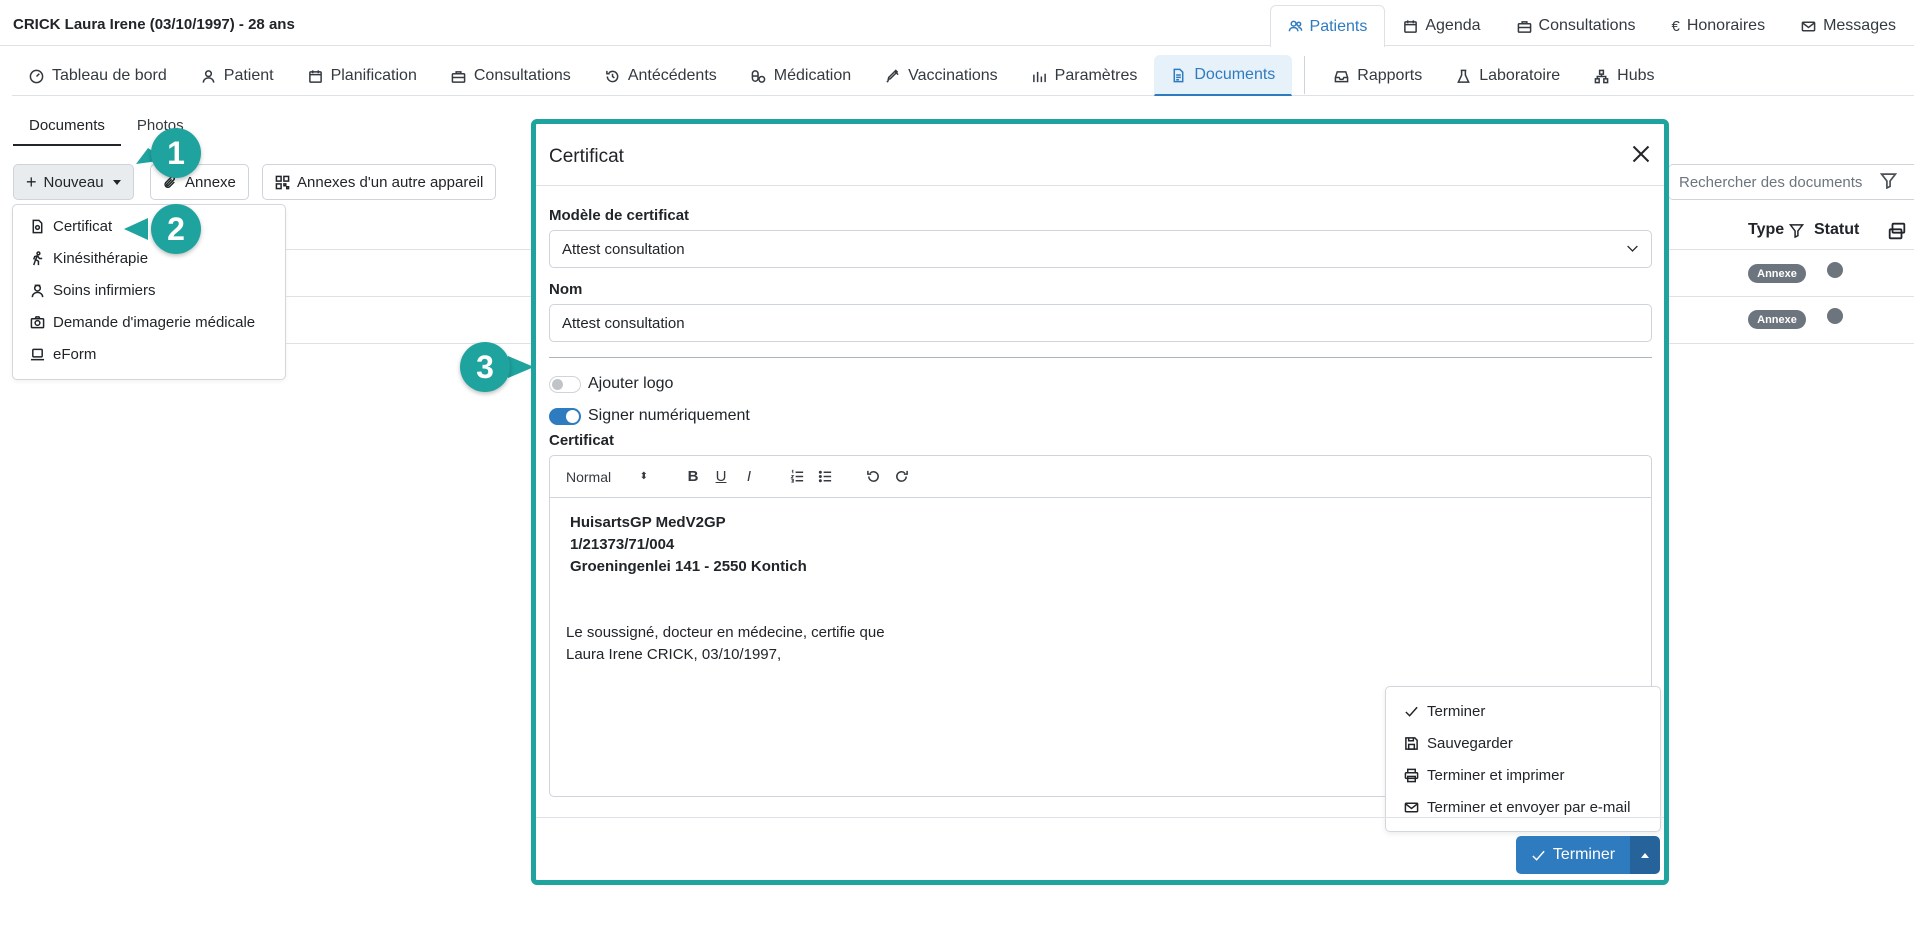 Image resolution: width=1914 pixels, height=925 pixels. I want to click on tab-hubs: Hubs, so click(1624, 75).